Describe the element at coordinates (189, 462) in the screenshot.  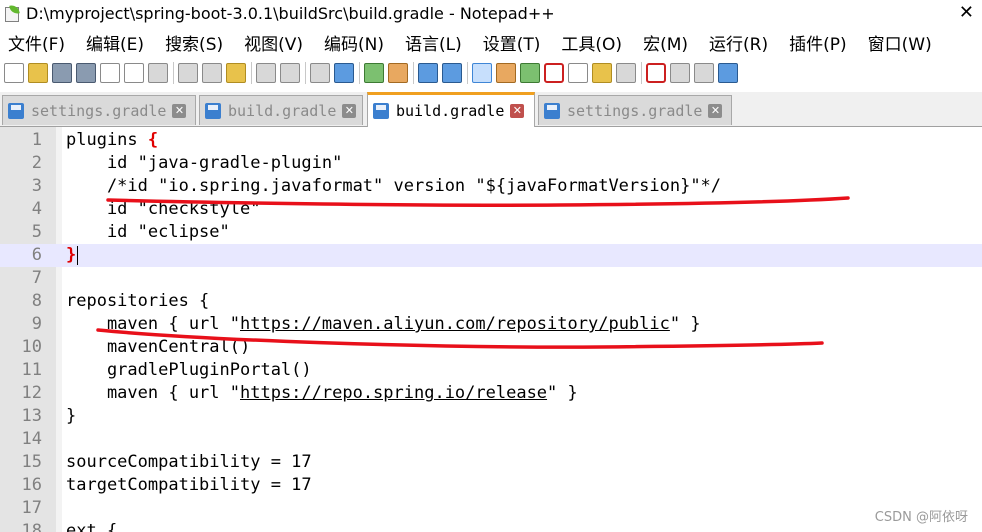
I see `code-token: sourceCompatibility = 17` at that location.